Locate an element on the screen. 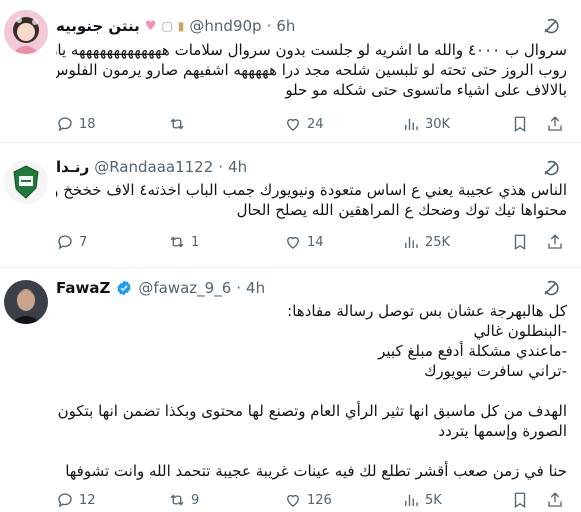  views-count: 25K is located at coordinates (438, 242).